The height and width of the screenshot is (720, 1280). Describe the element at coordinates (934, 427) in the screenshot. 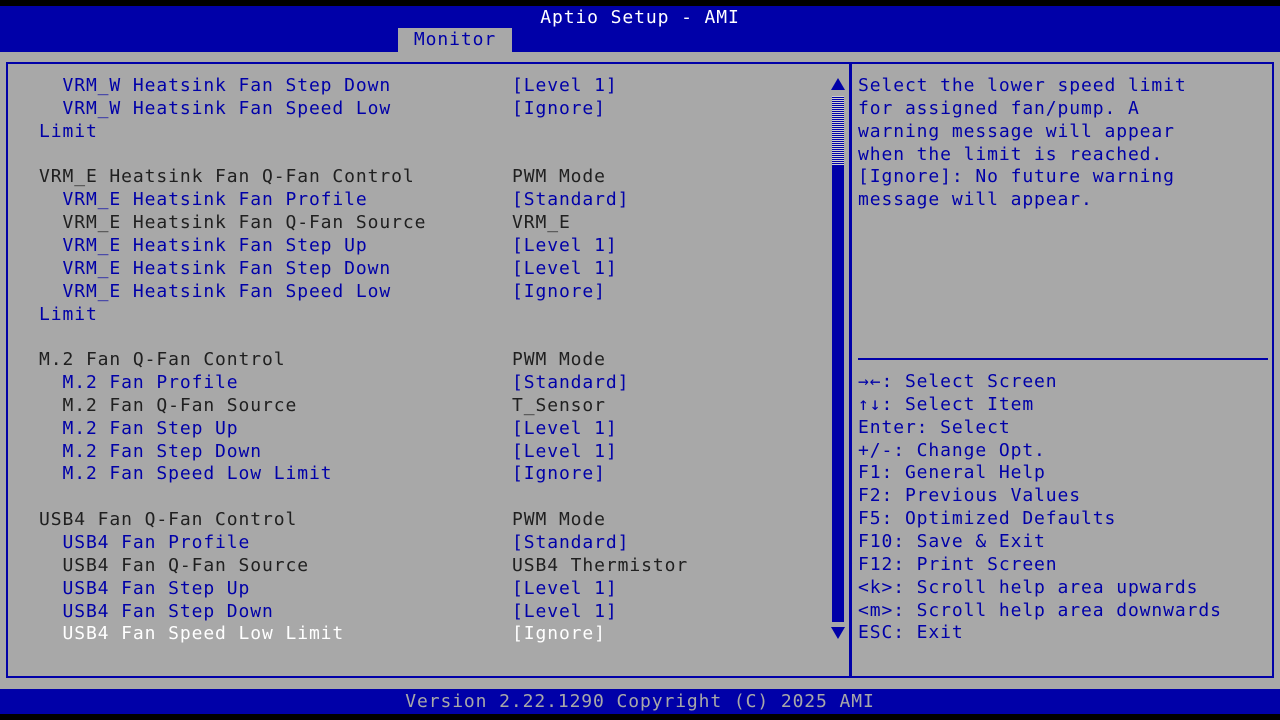

I see `key-hint: Enter: Select` at that location.